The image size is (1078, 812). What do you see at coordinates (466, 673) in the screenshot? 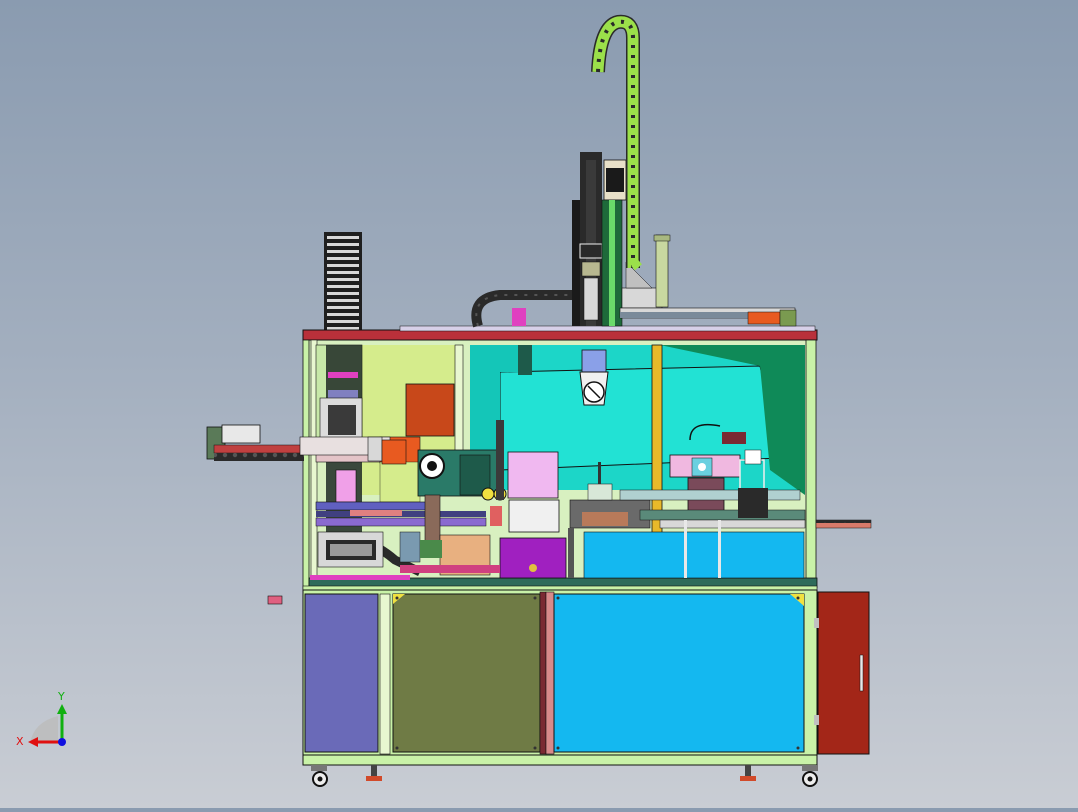
I see `olive-panel` at bounding box center [466, 673].